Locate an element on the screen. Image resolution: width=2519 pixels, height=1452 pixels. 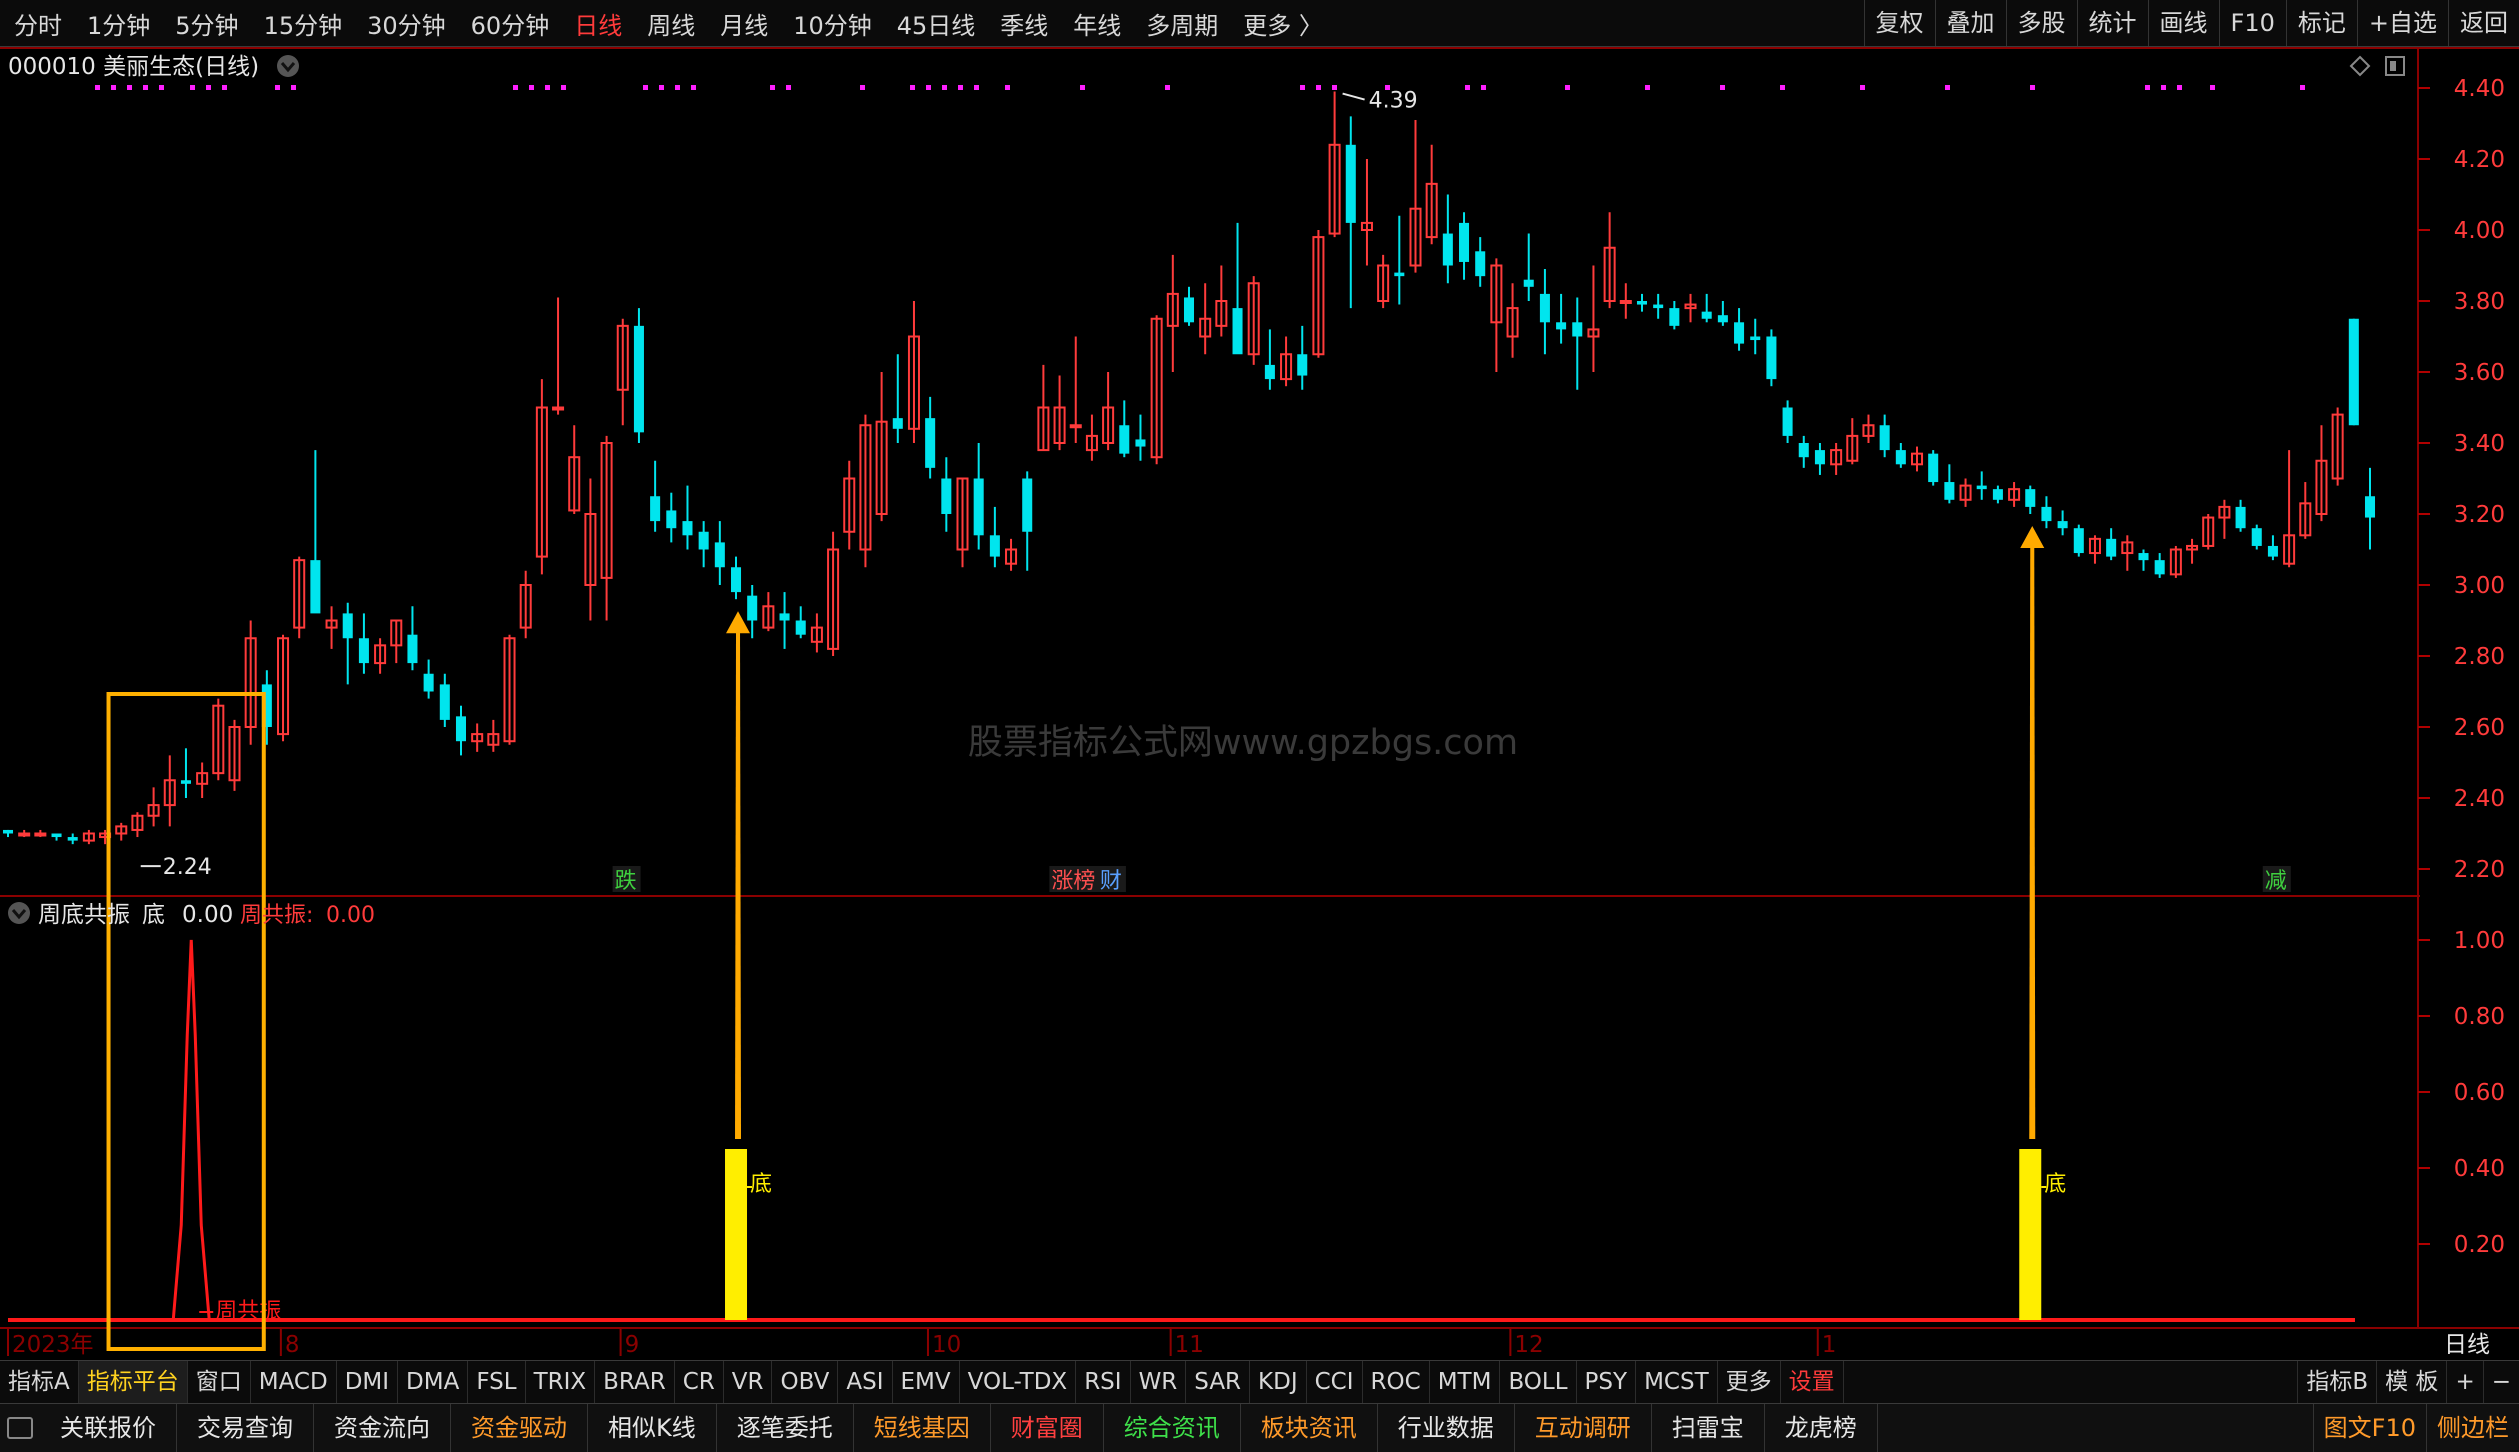
window-icon is located at coordinates (20, 1428).